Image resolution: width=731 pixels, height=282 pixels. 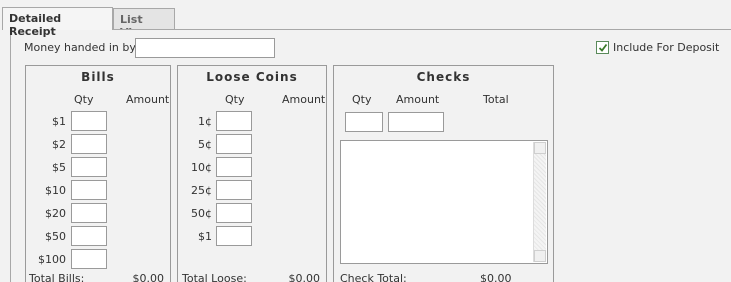 What do you see at coordinates (444, 202) in the screenshot?
I see `checks-list` at bounding box center [444, 202].